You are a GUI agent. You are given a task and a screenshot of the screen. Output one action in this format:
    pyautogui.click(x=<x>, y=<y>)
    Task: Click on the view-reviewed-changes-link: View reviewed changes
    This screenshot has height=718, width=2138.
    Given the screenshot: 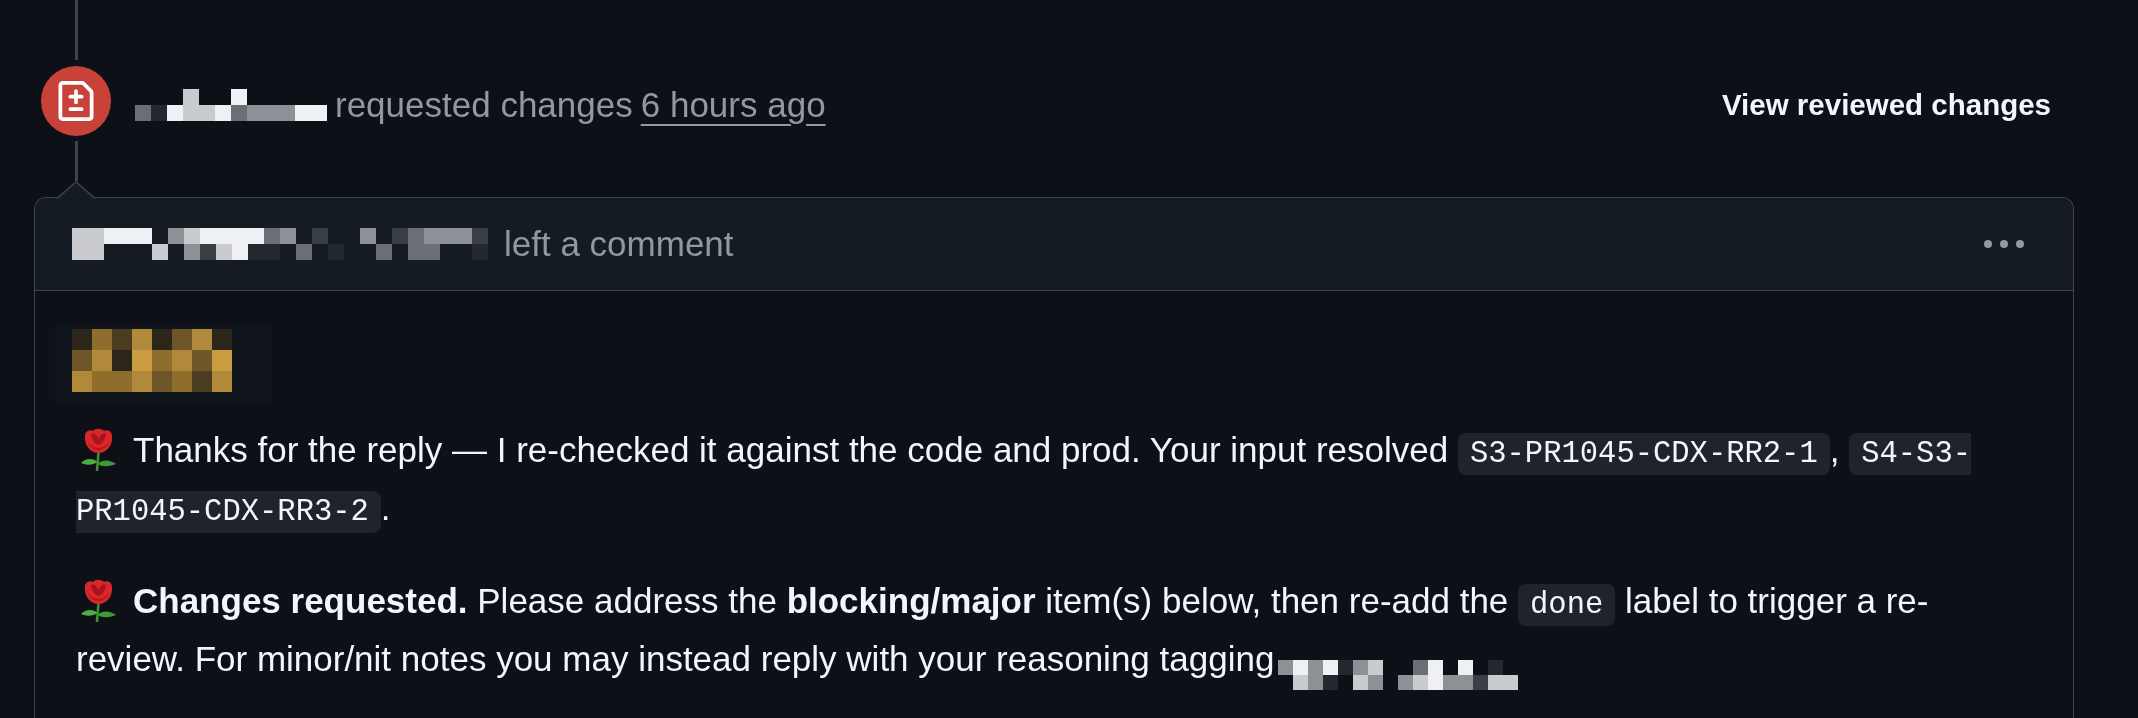 What is the action you would take?
    pyautogui.click(x=1886, y=105)
    